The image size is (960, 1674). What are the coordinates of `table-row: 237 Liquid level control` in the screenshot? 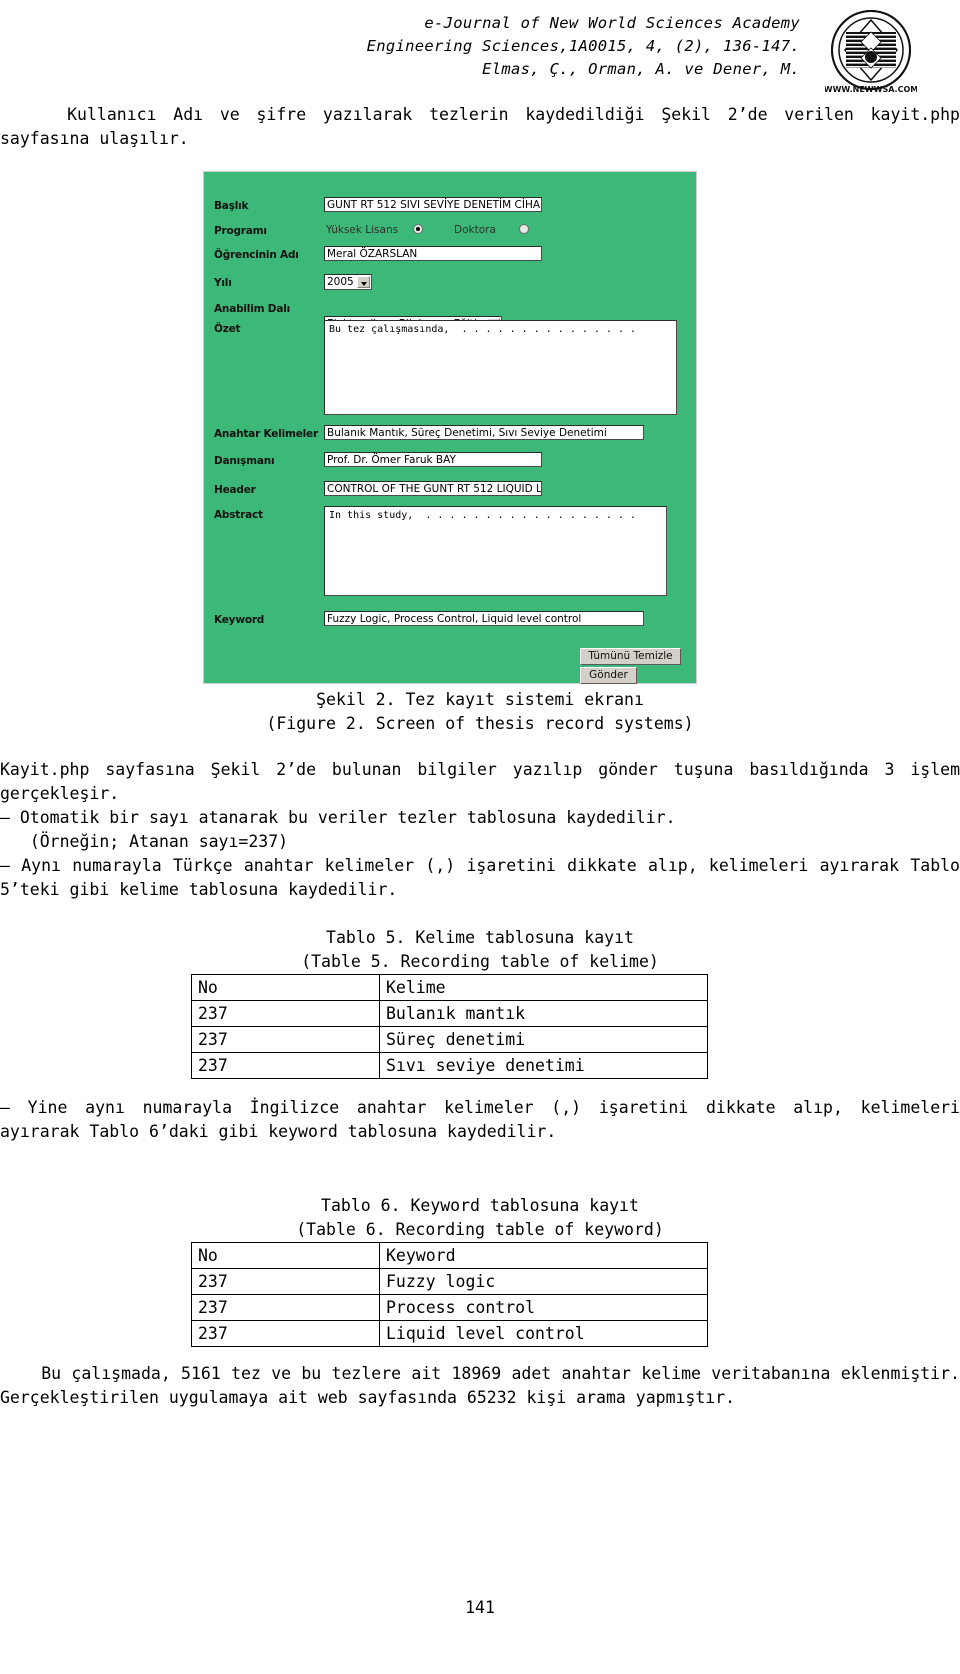 It's located at (449, 1333).